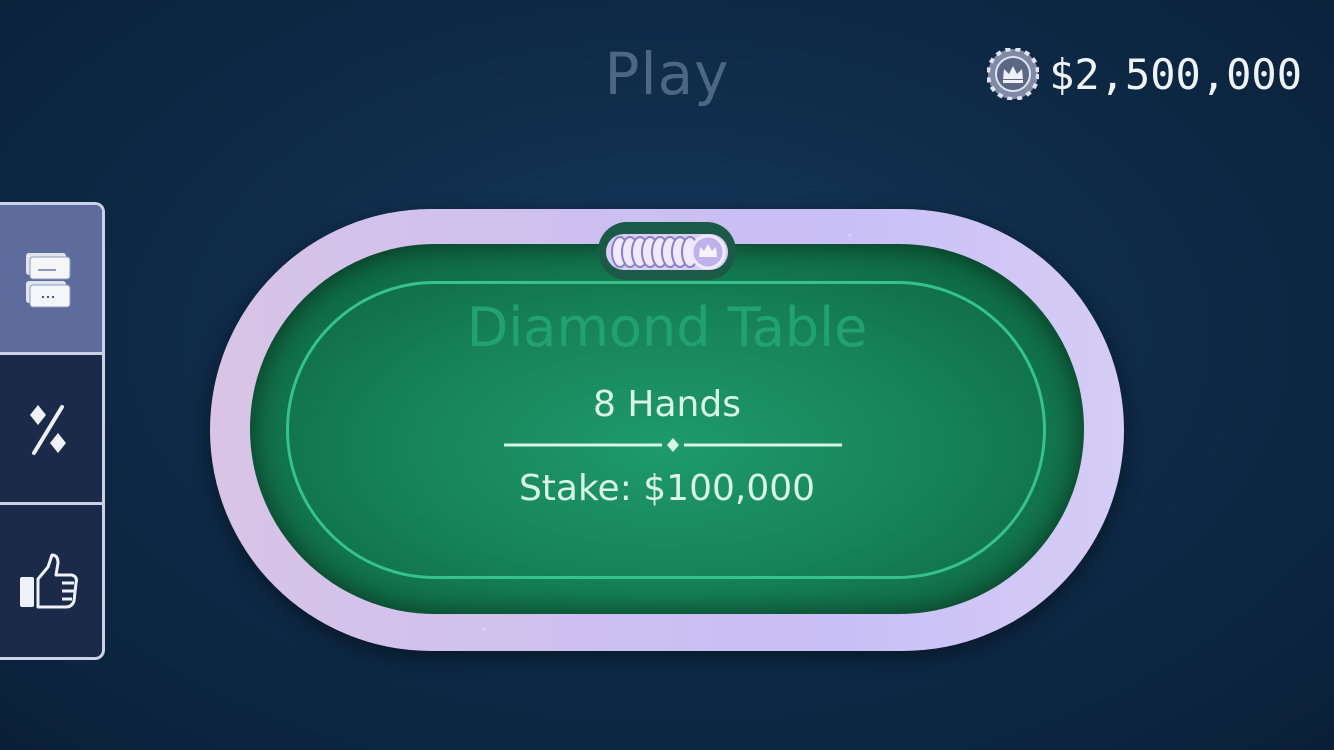 This screenshot has height=750, width=1334. I want to click on stake-amount: Stake: $100,000, so click(667, 488).